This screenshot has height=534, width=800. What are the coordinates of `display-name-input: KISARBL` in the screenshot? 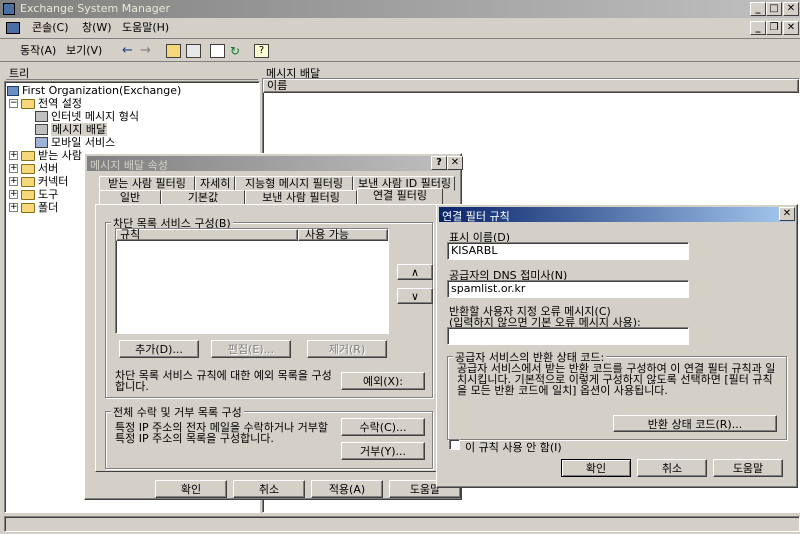 It's located at (568, 251).